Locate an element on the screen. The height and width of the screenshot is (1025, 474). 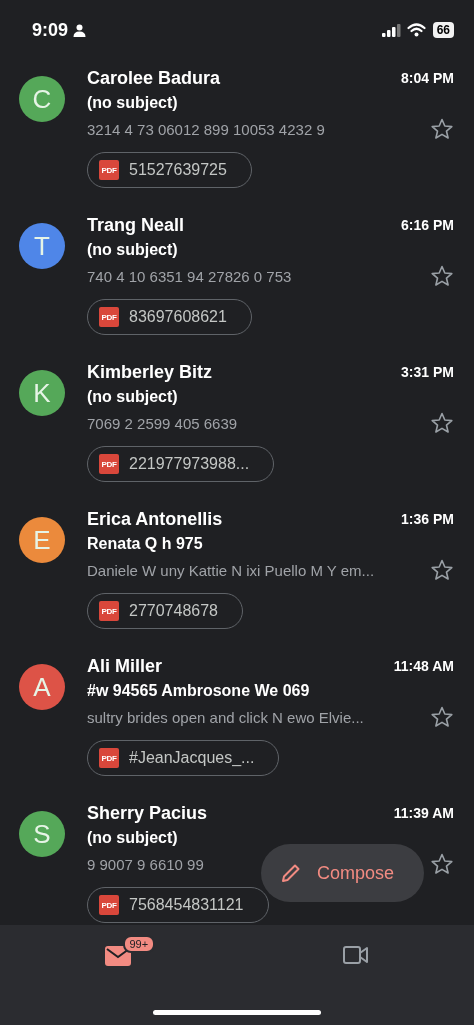
sender-name: Carolee Badura is located at coordinates (154, 78).